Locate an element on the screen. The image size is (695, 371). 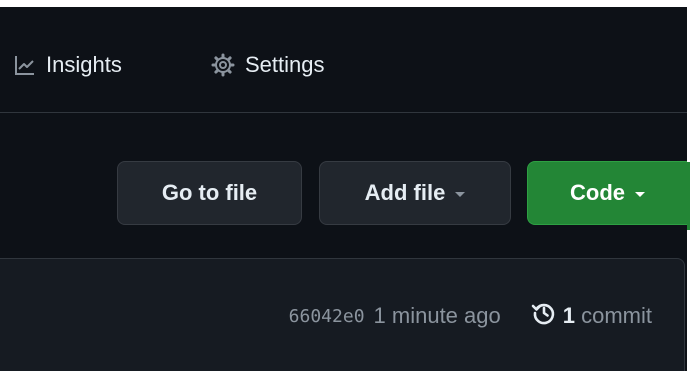
commit-sha-link: 66042e0 is located at coordinates (327, 316).